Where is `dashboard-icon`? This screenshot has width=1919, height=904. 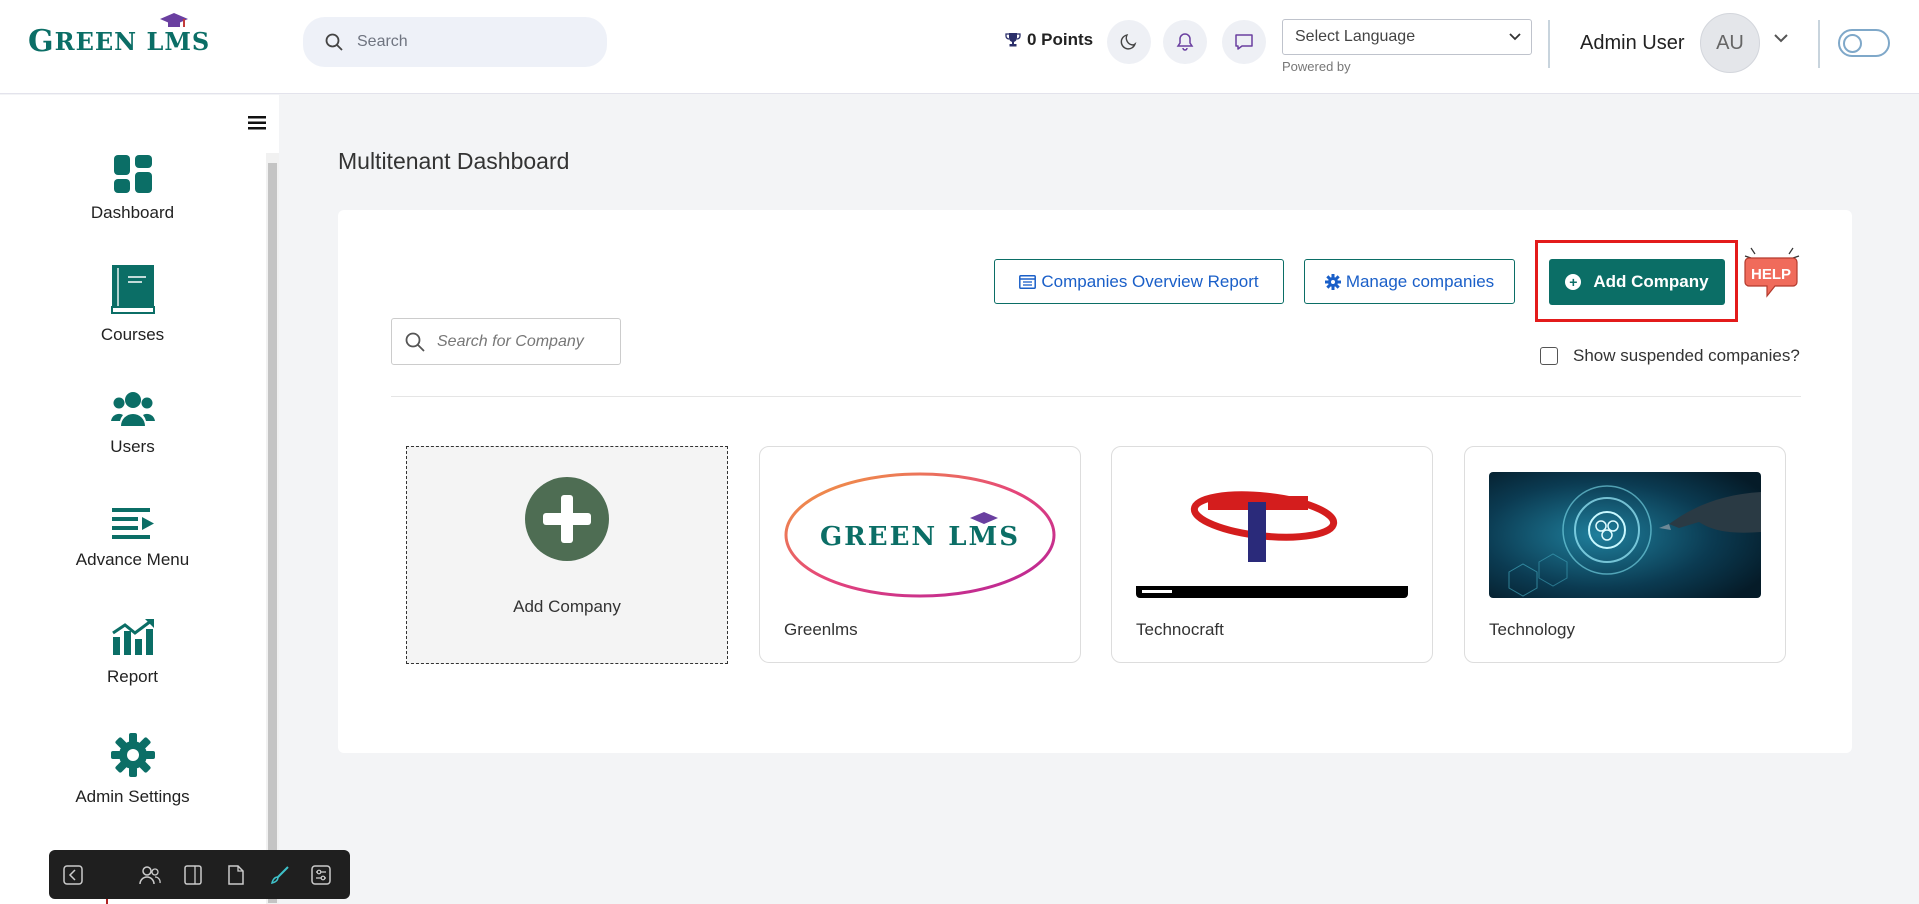 dashboard-icon is located at coordinates (132, 174).